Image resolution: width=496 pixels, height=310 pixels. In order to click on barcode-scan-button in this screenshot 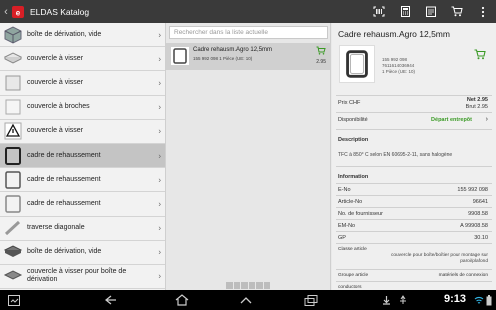, I will do `click(379, 11)`.